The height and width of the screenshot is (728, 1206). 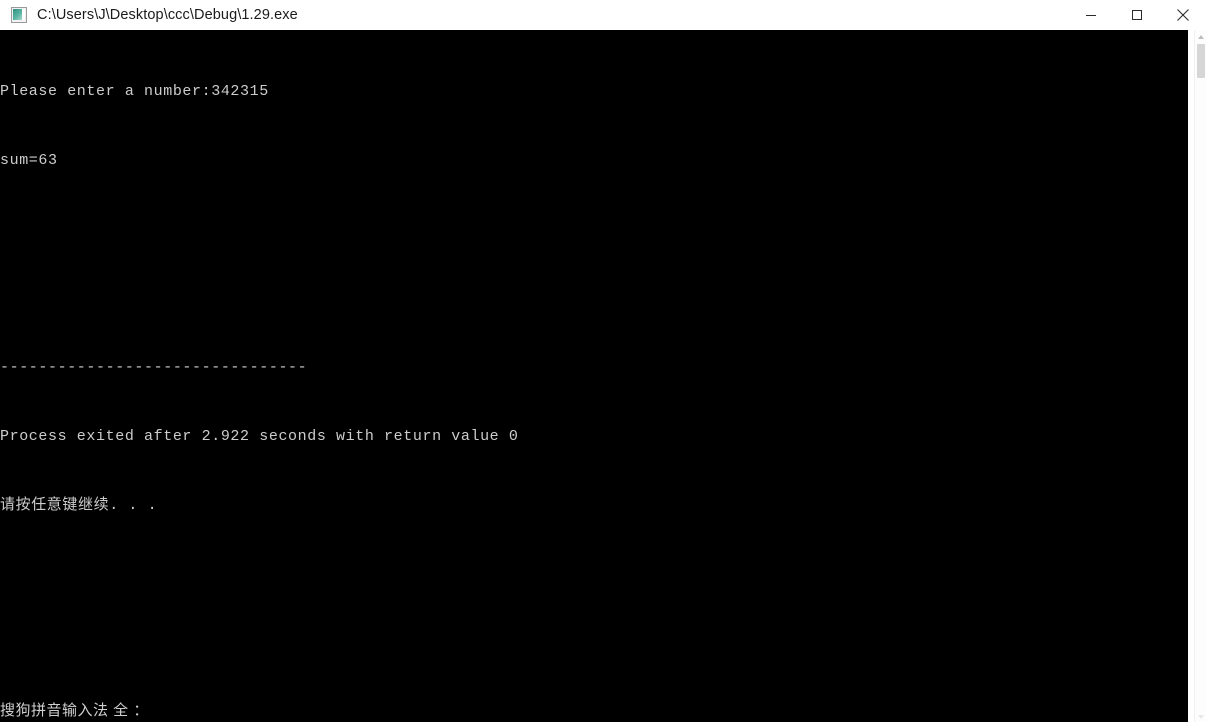 I want to click on close-button, so click(x=1183, y=15).